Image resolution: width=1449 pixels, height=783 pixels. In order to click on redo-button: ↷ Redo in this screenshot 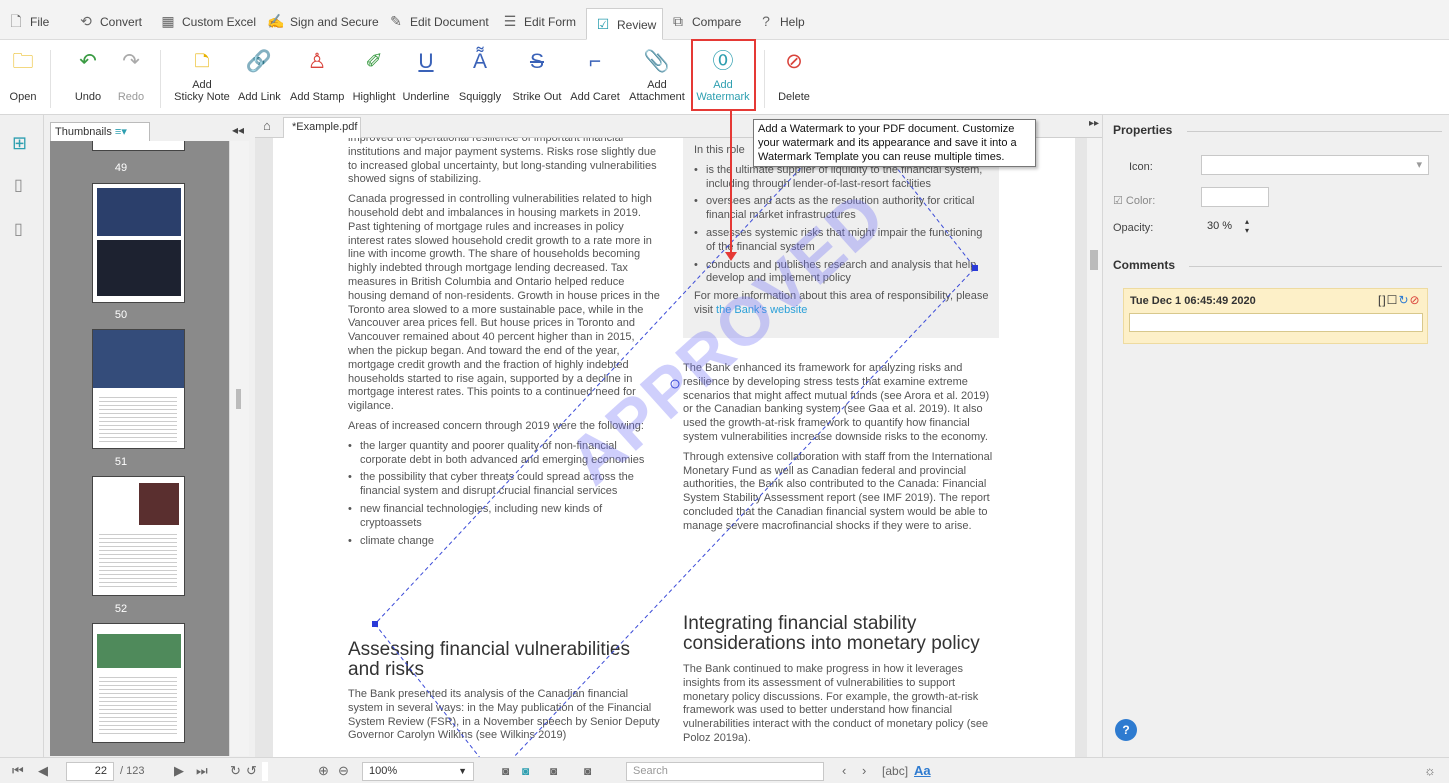, I will do `click(131, 74)`.